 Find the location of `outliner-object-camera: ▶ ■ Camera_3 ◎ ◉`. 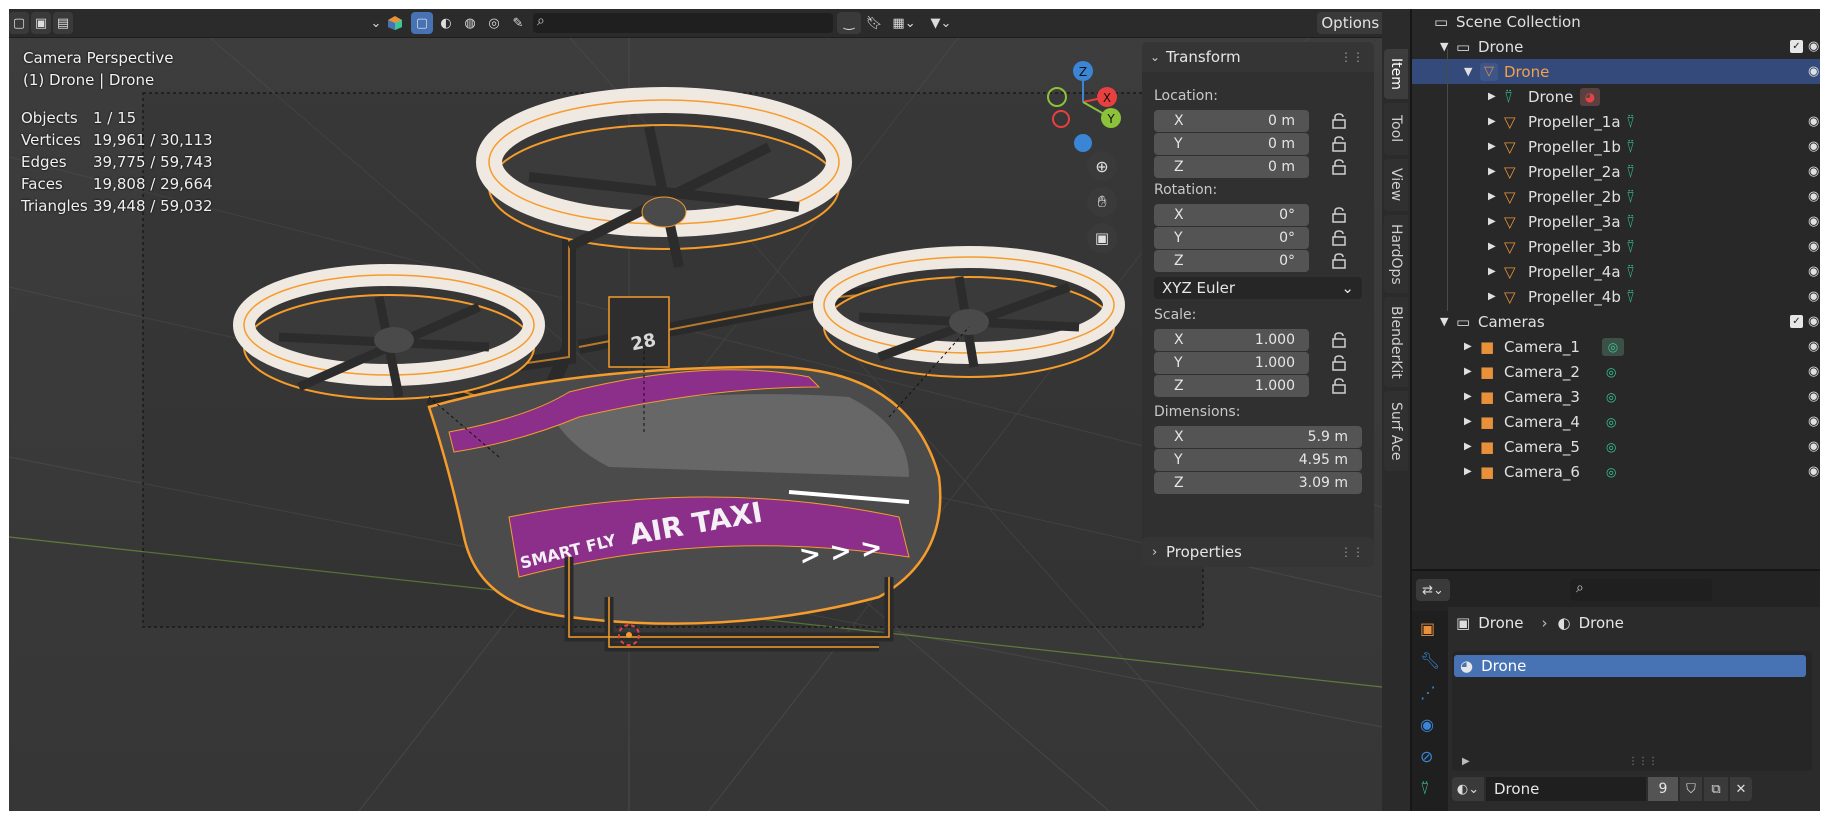

outliner-object-camera: ▶ ■ Camera_3 ◎ ◉ is located at coordinates (1616, 396).